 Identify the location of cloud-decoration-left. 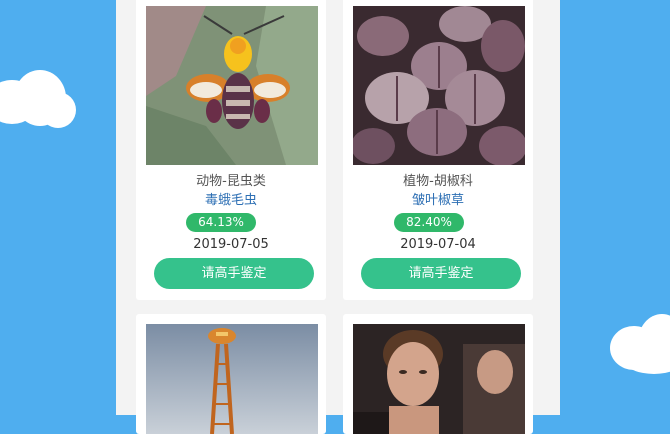
(38, 99).